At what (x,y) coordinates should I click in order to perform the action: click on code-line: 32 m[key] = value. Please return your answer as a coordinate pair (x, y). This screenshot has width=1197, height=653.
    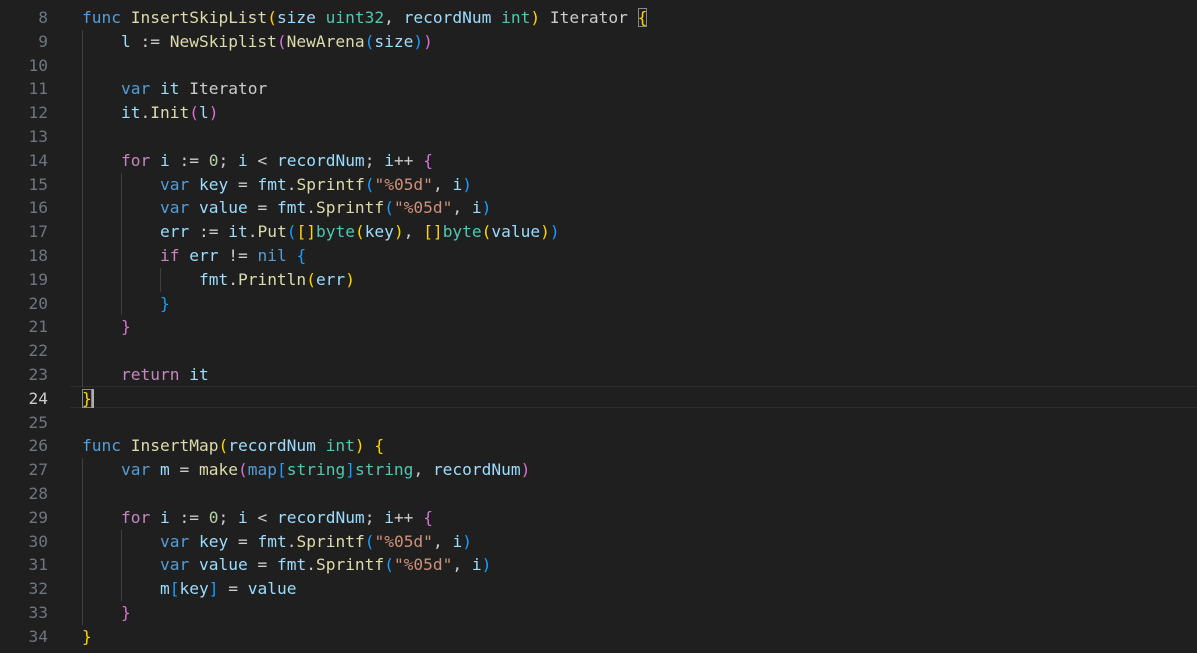
    Looking at the image, I should click on (598, 589).